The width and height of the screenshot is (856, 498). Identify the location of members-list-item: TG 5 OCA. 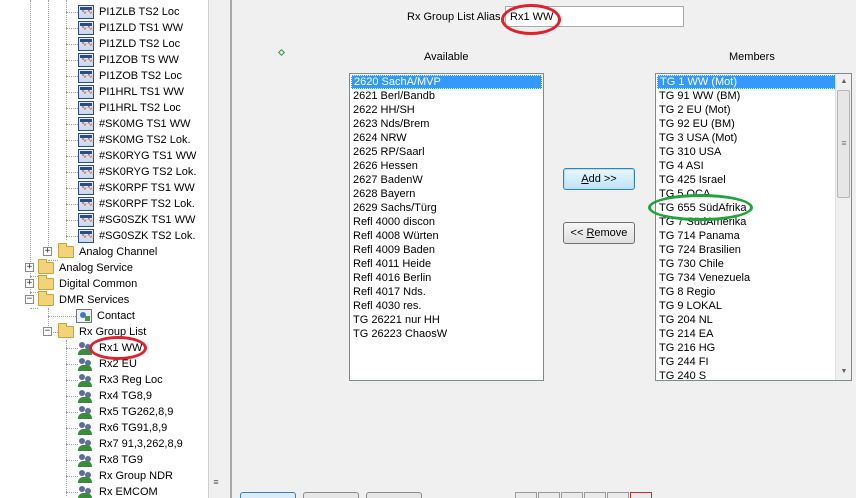
(753, 194).